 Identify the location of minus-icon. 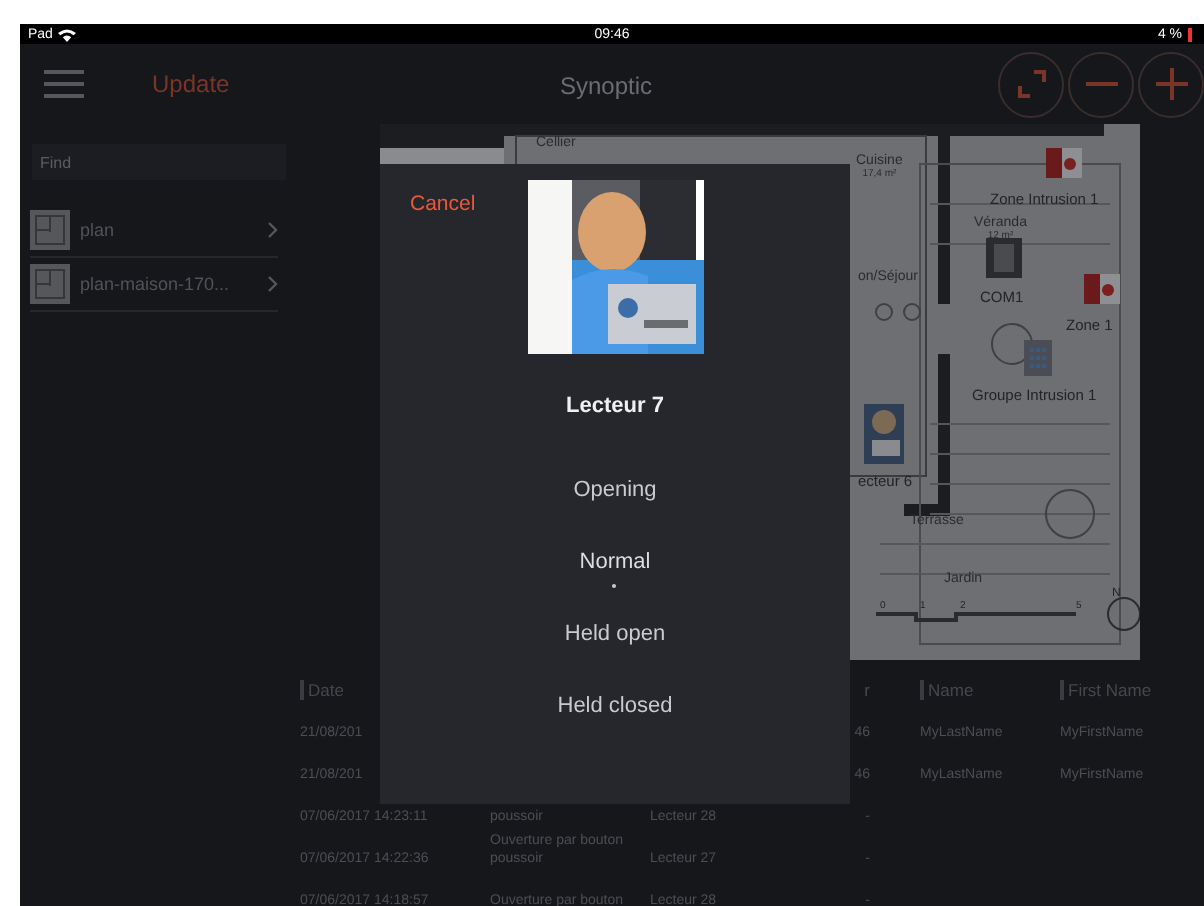
(1101, 84).